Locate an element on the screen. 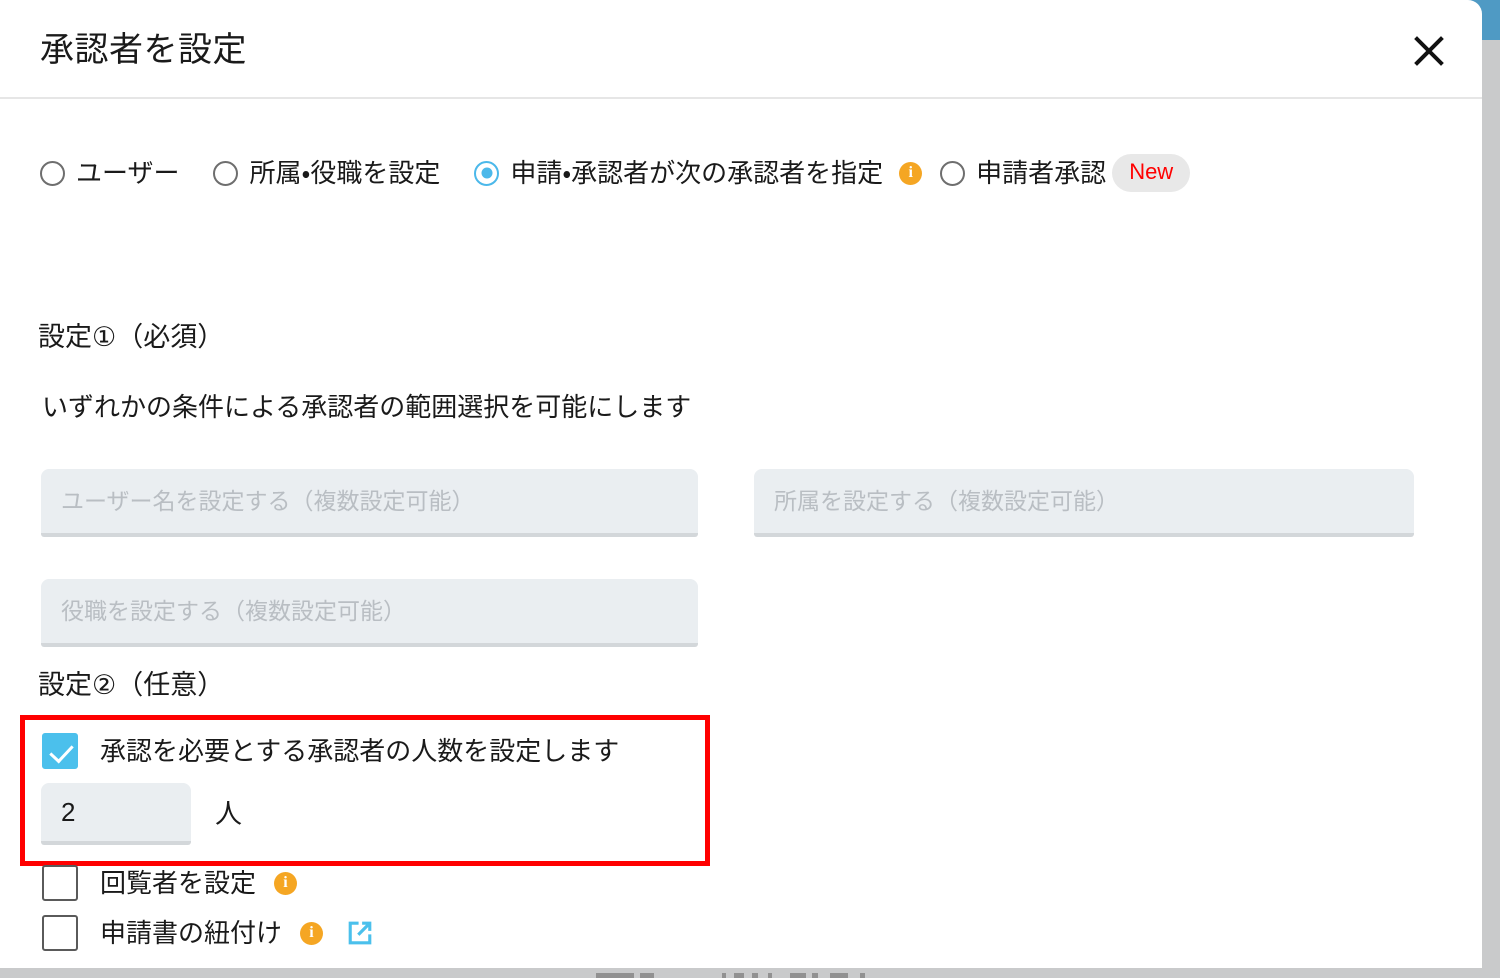  setting2-heading: 設定②（任意） is located at coordinates (131, 685).